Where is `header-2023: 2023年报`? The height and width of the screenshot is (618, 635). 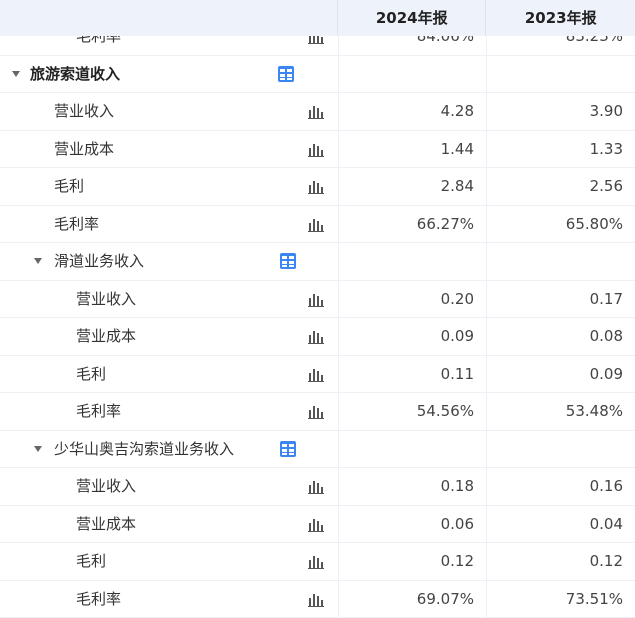
header-2023: 2023年报 is located at coordinates (560, 18).